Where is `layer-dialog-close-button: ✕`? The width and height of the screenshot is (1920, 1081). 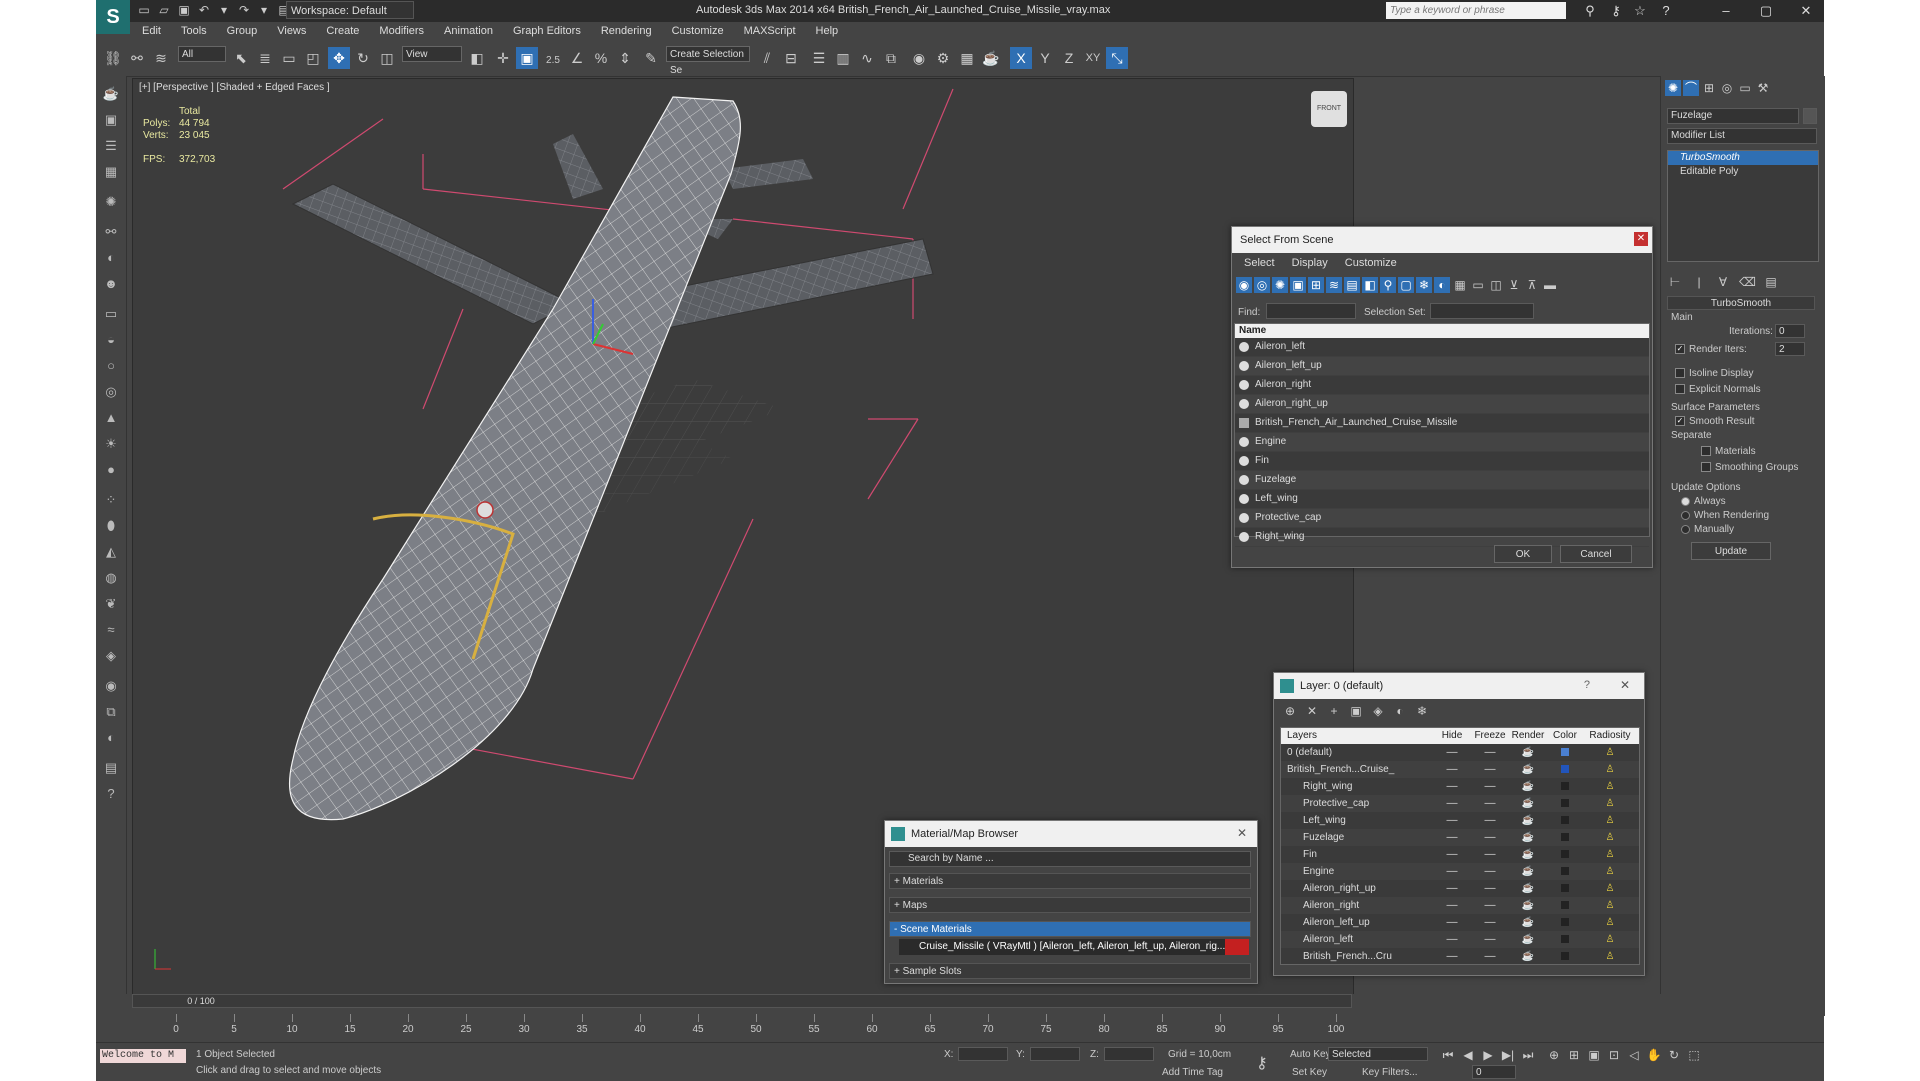
layer-dialog-close-button: ✕ is located at coordinates (1625, 685).